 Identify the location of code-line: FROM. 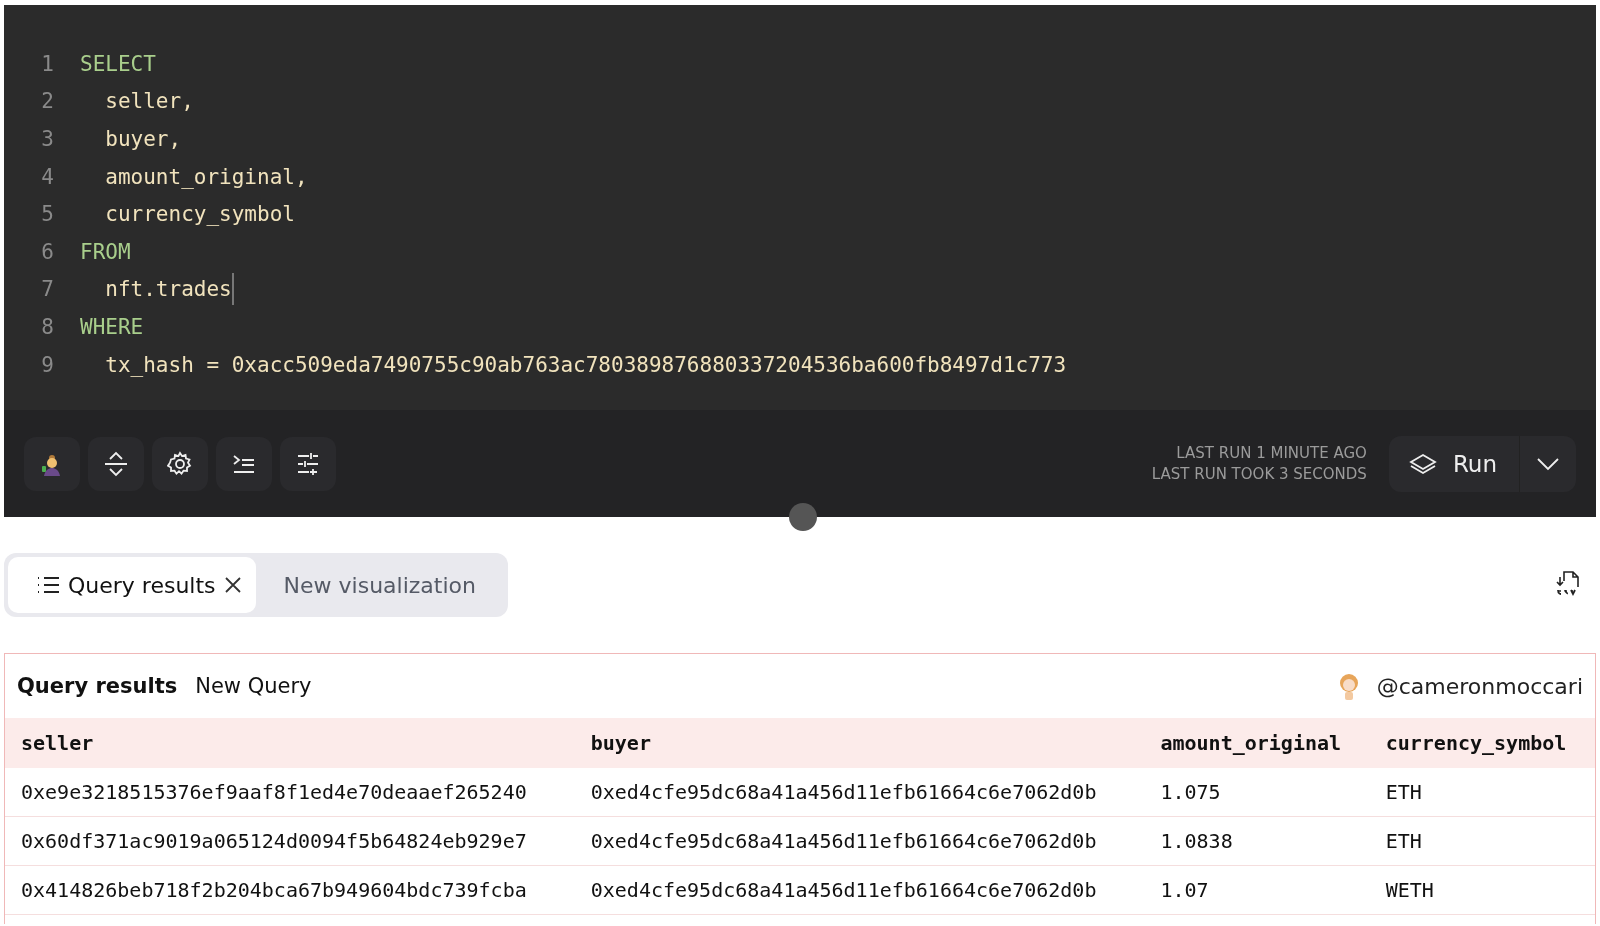
(105, 251).